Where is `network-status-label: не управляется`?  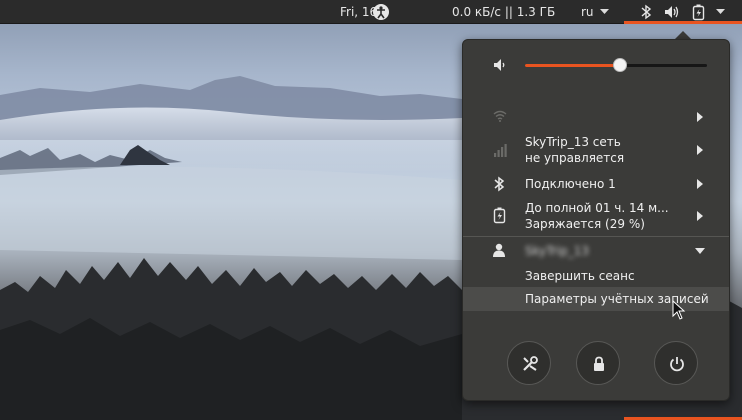 network-status-label: не управляется is located at coordinates (575, 158).